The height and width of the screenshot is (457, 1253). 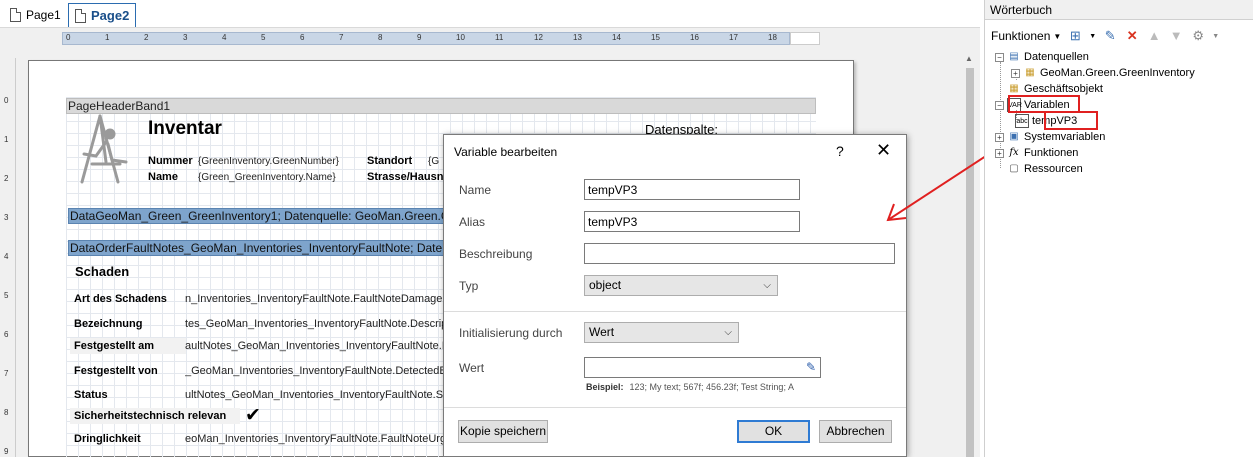 I want to click on ruler-number: 4, so click(x=6, y=256).